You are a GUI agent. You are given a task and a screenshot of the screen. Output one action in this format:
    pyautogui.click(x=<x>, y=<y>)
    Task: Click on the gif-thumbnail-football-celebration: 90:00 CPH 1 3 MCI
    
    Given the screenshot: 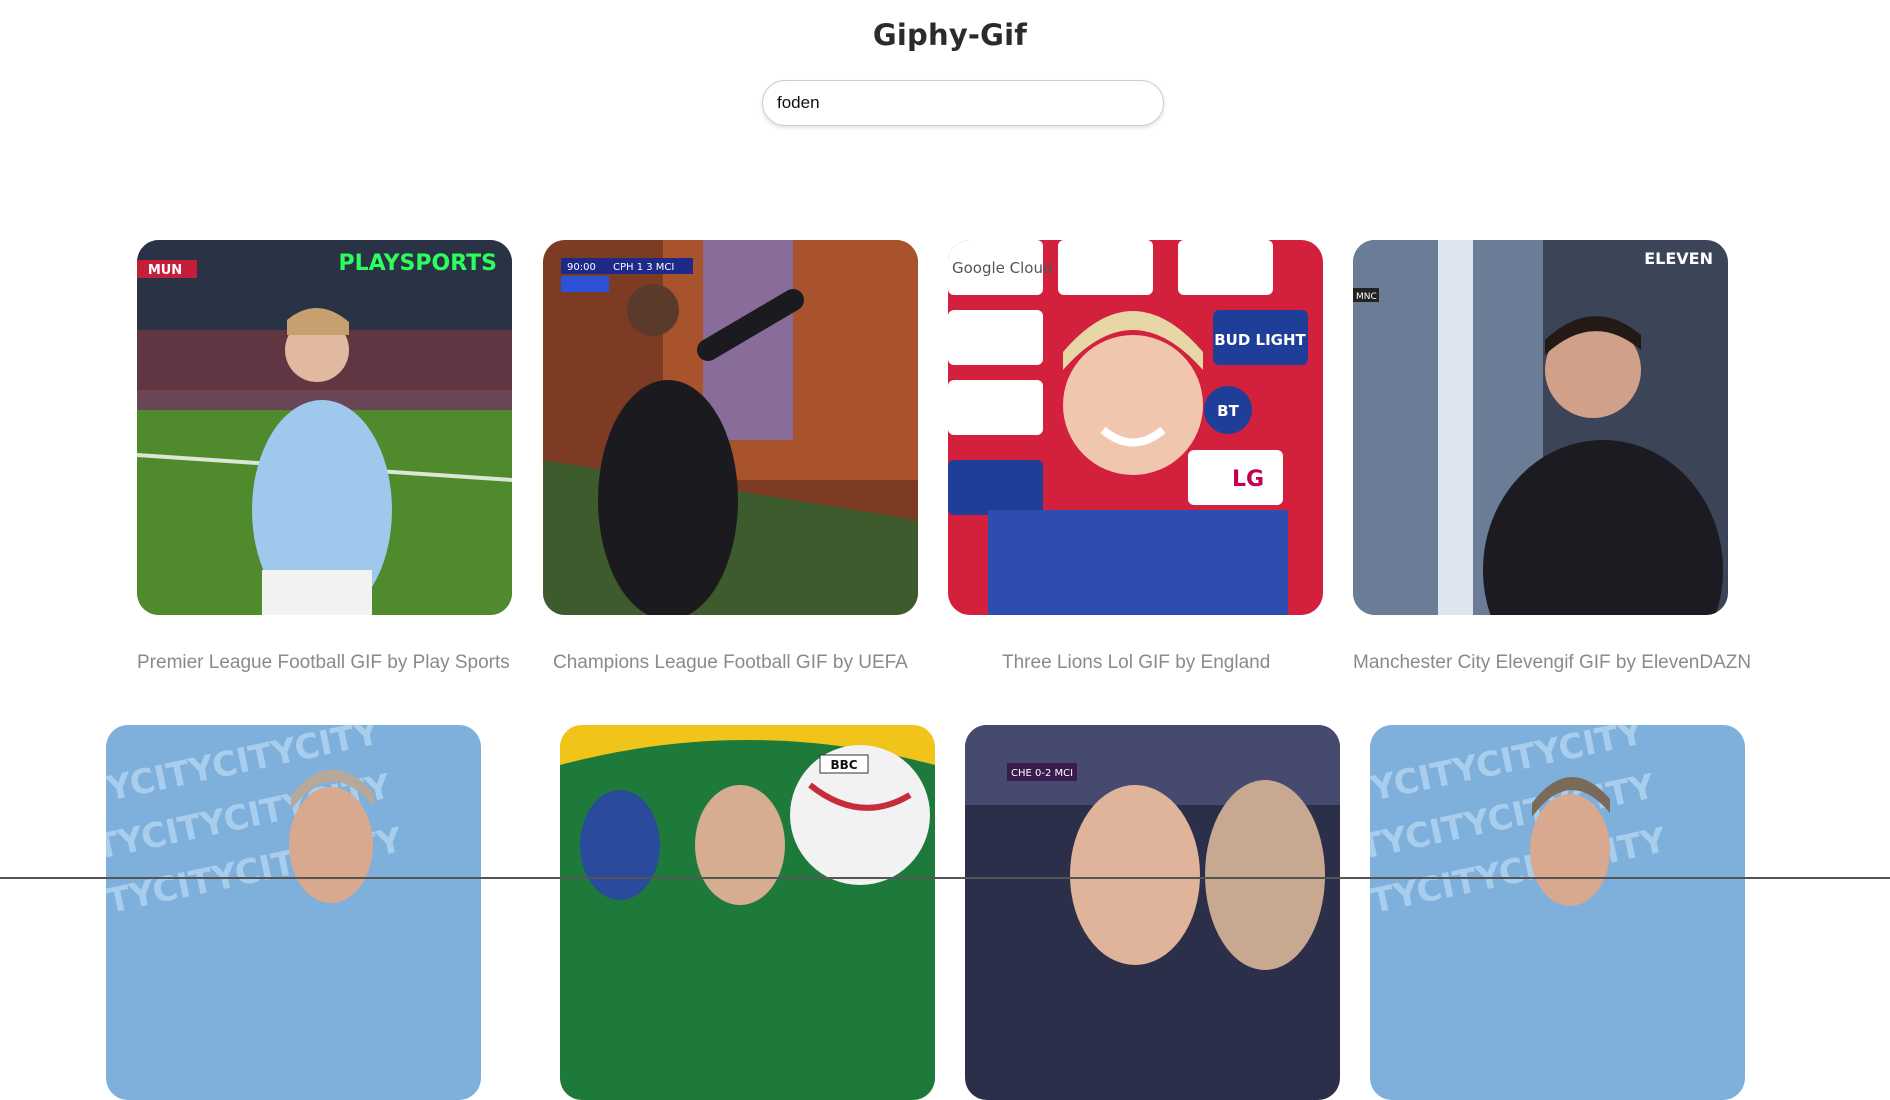 What is the action you would take?
    pyautogui.click(x=730, y=427)
    